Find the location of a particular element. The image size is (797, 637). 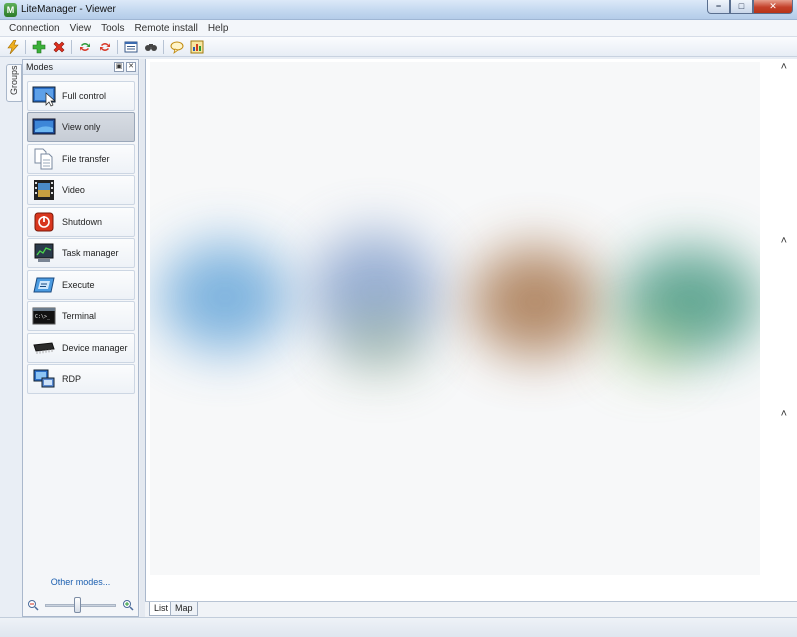

mode-task-manager: Task manager is located at coordinates (81, 253).